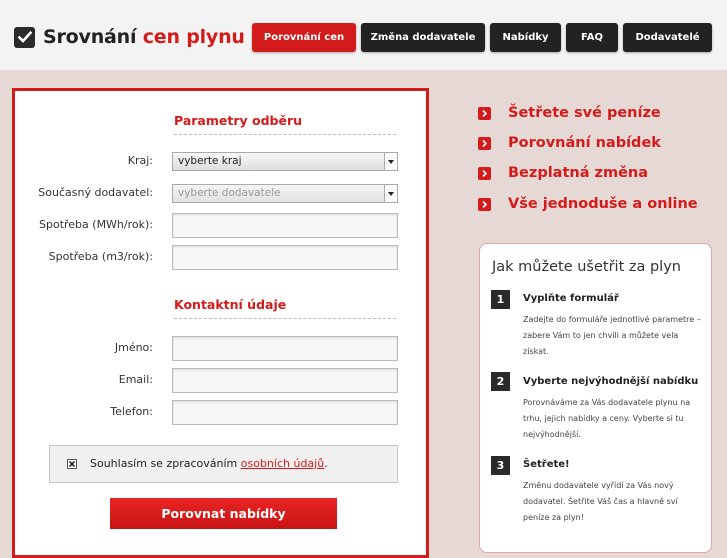 The width and height of the screenshot is (727, 558). I want to click on privacy-link: osobních údajů, so click(282, 463).